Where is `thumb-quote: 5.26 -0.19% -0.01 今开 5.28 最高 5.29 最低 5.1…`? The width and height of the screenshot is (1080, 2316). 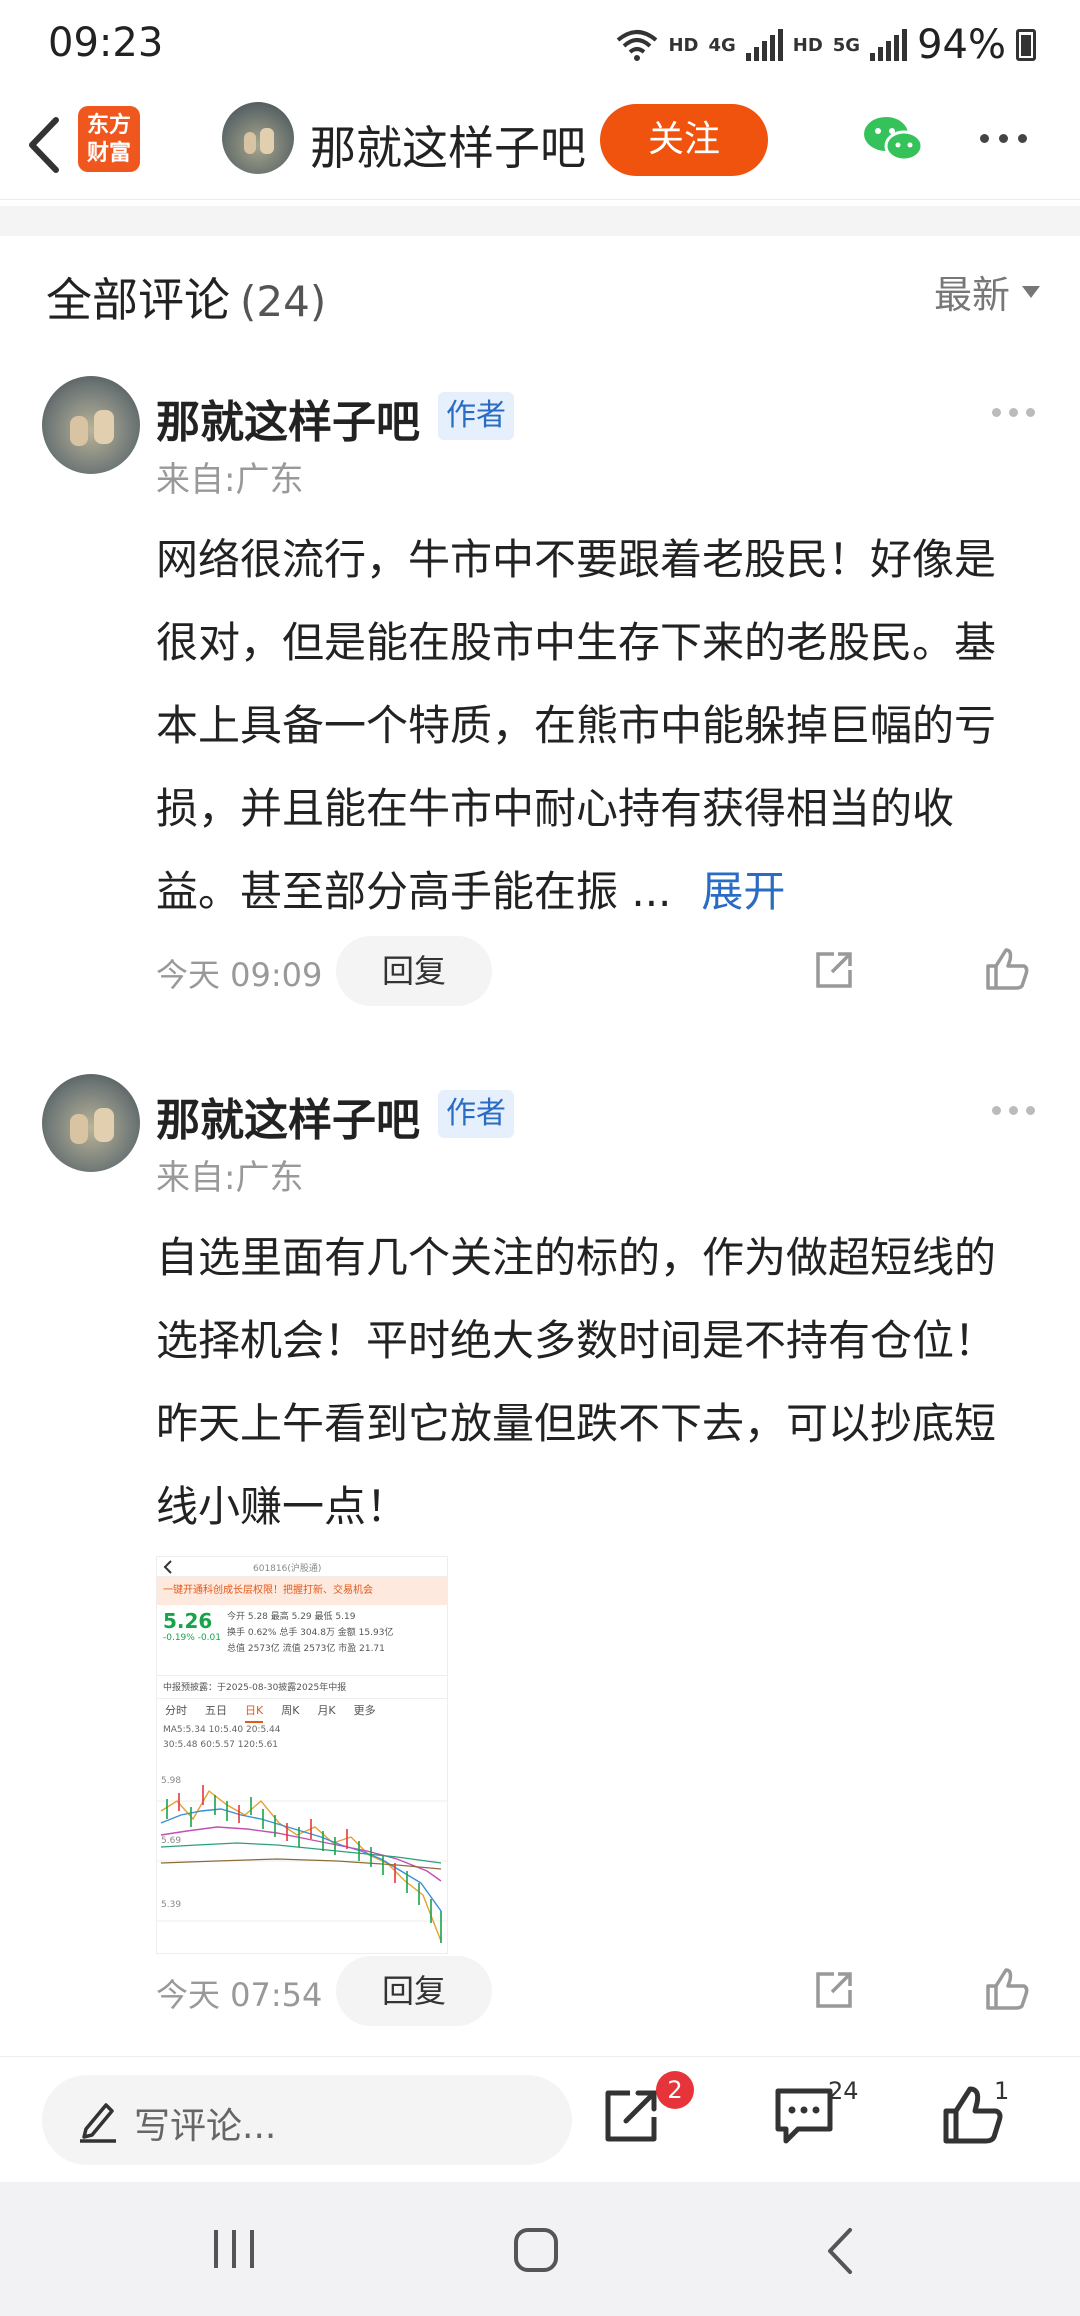 thumb-quote: 5.26 -0.19% -0.01 今开 5.28 最高 5.29 最低 5.1… is located at coordinates (302, 1640).